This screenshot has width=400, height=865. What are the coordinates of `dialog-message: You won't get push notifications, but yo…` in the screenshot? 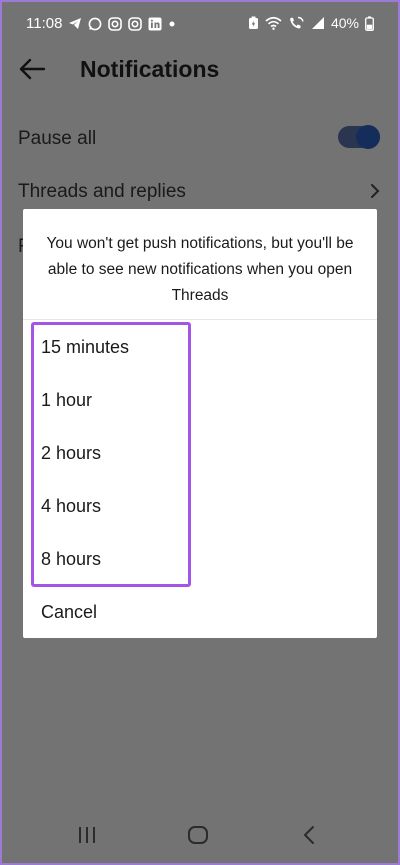 It's located at (200, 269).